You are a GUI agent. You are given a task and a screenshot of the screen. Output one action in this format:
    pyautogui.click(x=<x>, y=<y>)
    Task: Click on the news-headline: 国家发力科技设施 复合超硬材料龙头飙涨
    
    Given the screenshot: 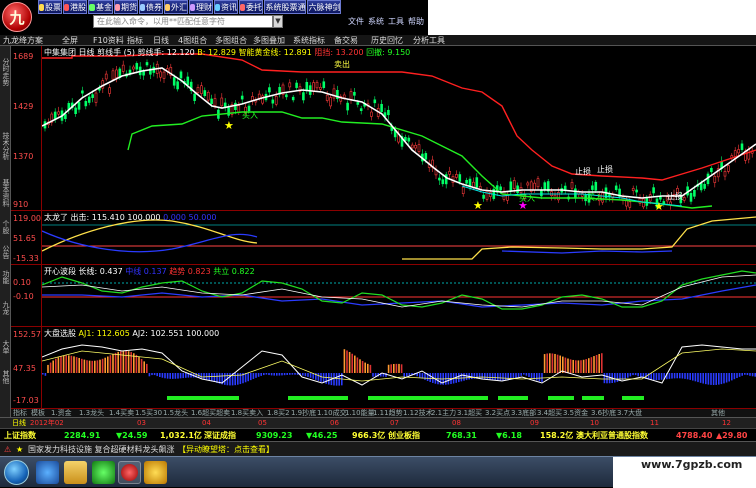 What is the action you would take?
    pyautogui.click(x=101, y=449)
    